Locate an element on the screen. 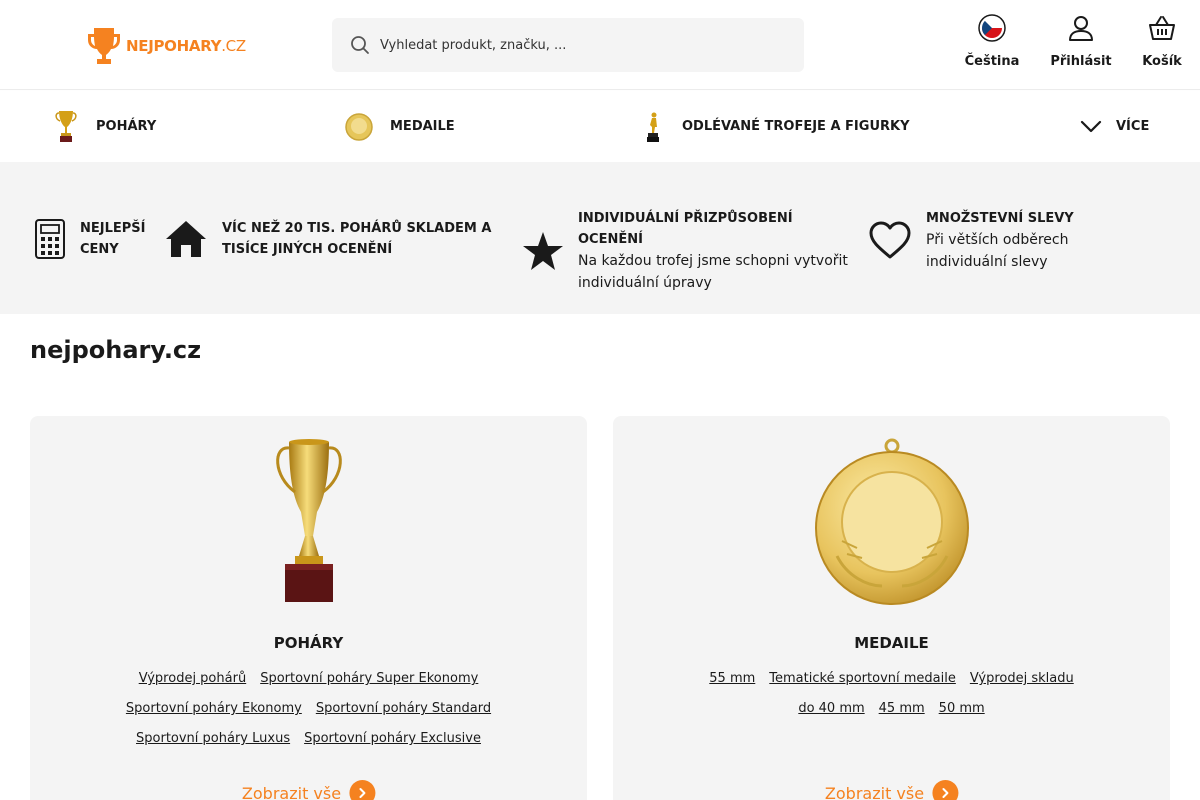 Image resolution: width=1200 pixels, height=800 pixels. site-header: NEJPOHARY.CZ Čeština Přihlásit is located at coordinates (600, 45).